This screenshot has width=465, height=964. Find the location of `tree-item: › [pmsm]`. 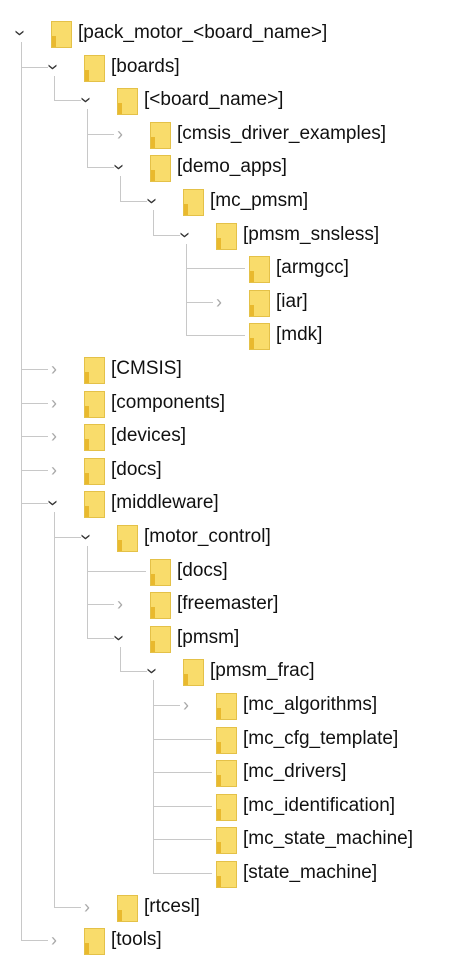

tree-item: › [pmsm] is located at coordinates (287, 639).